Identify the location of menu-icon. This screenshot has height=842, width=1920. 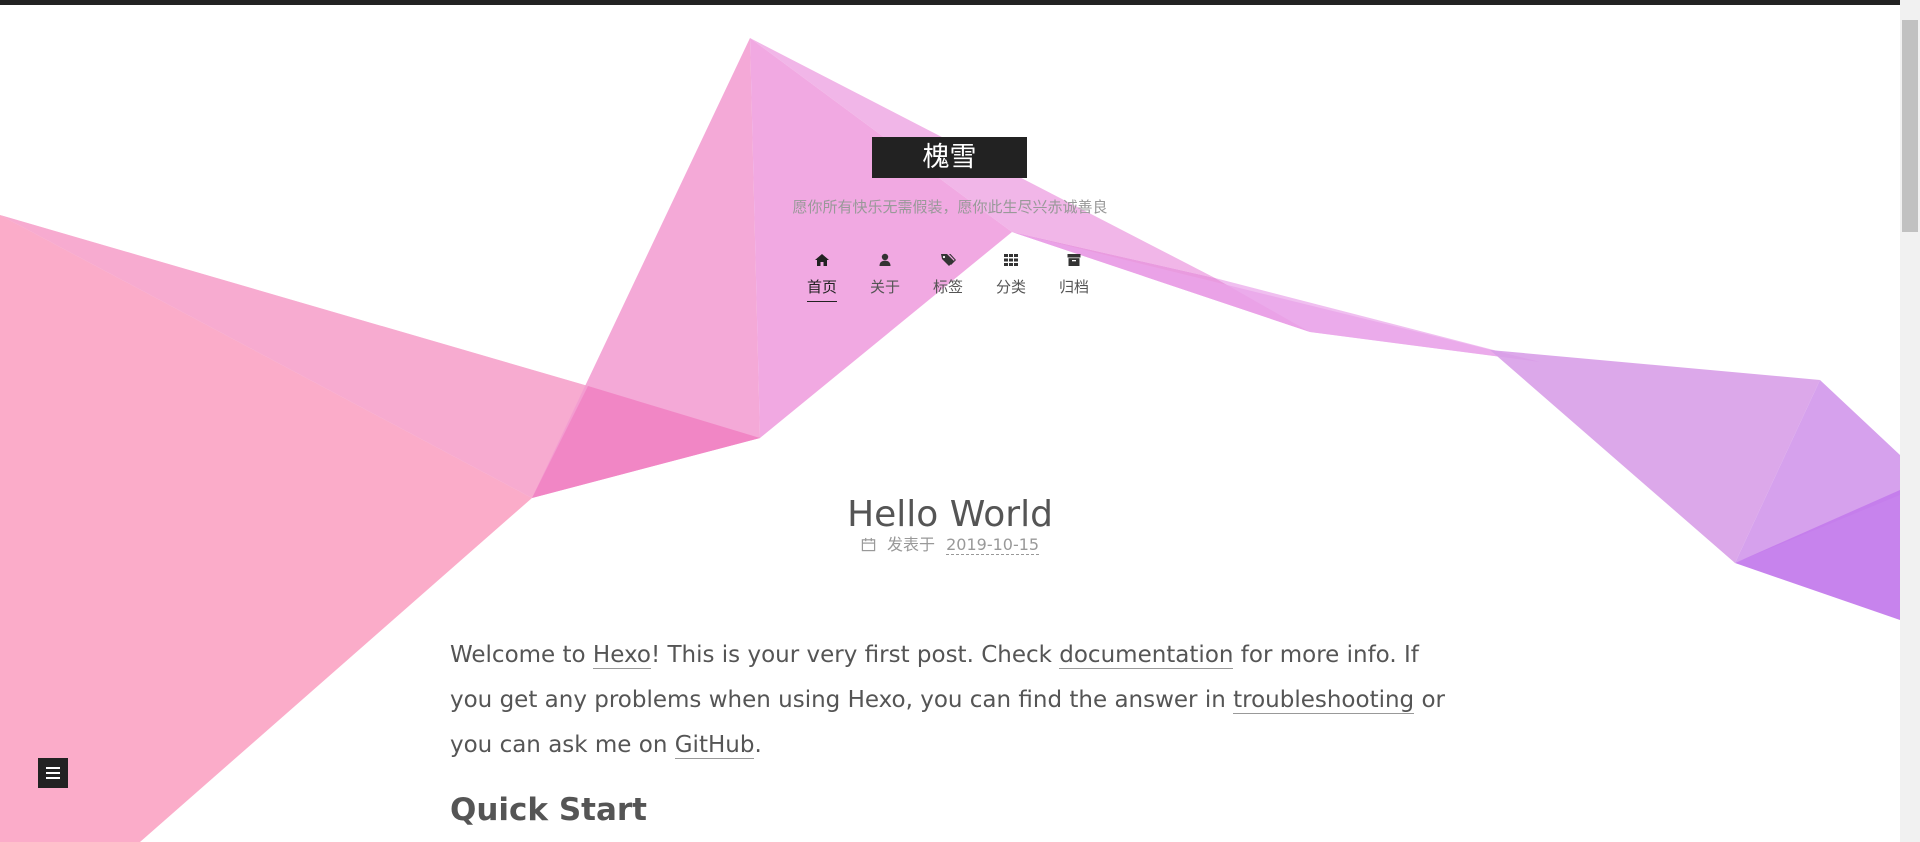
(53, 773).